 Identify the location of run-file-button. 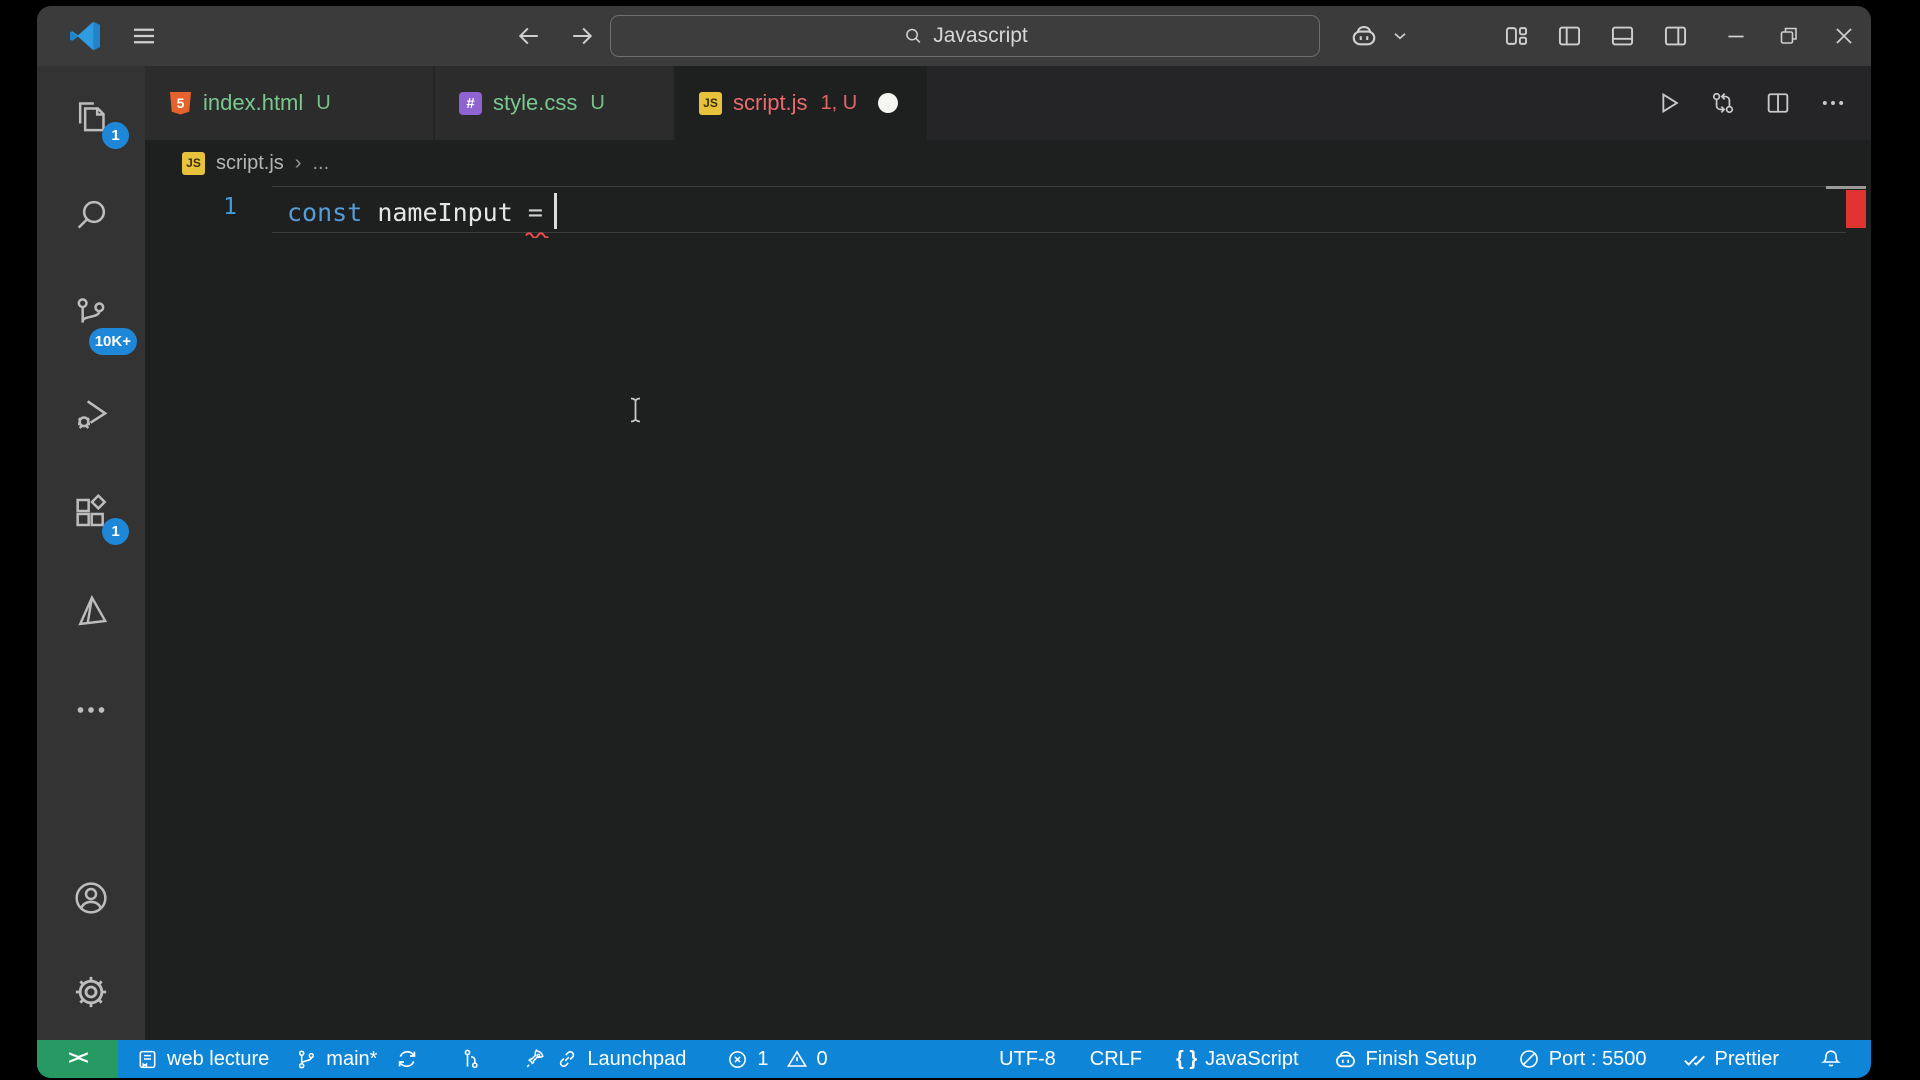
(1668, 103).